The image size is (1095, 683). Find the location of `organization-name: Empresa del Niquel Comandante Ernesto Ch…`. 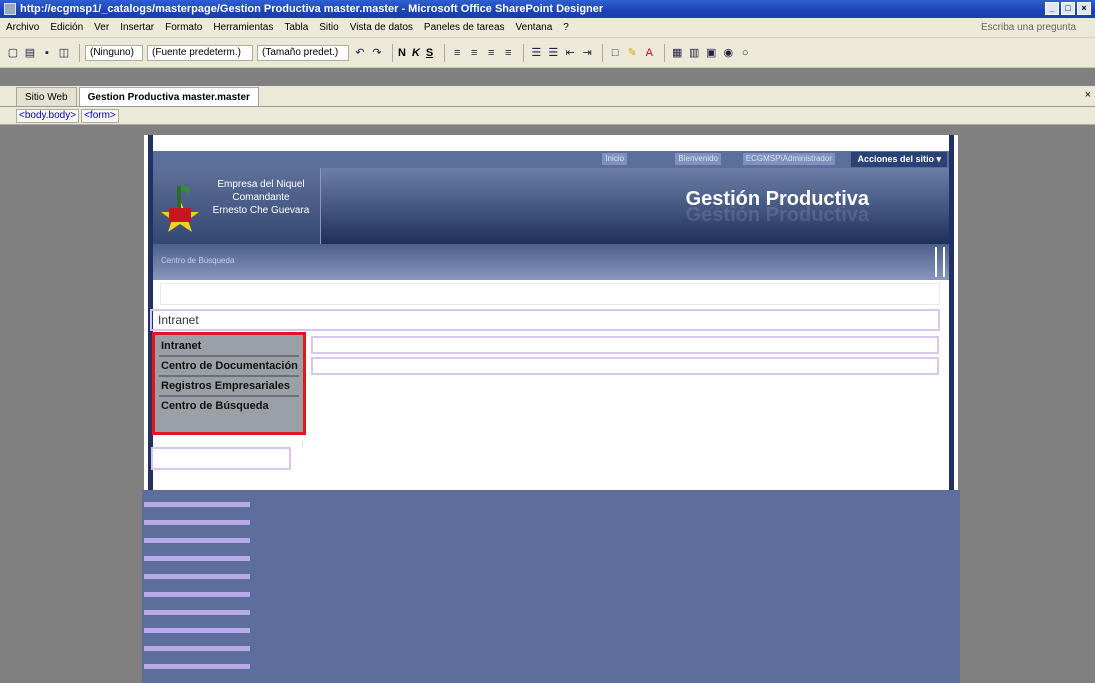

organization-name: Empresa del Niquel Comandante Ernesto Ch… is located at coordinates (261, 197).